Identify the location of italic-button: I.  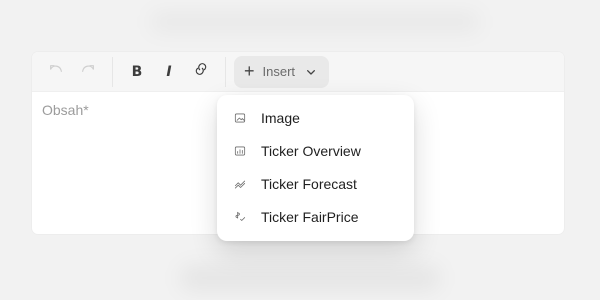
(169, 72).